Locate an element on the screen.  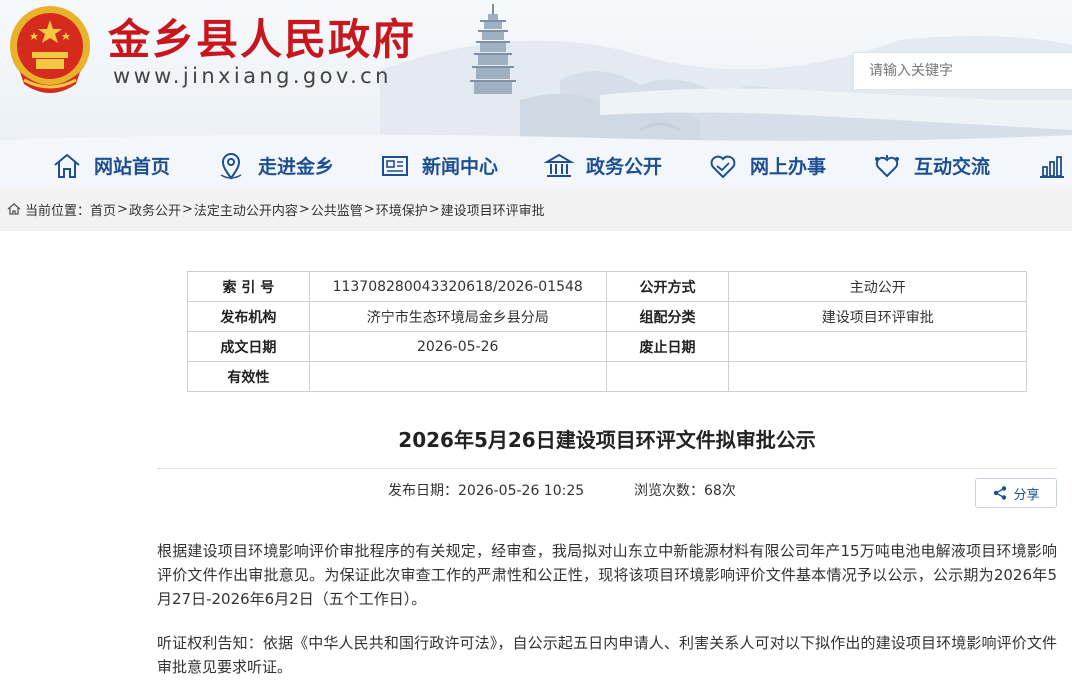
nav-item-label: 走进金乡 is located at coordinates (296, 167).